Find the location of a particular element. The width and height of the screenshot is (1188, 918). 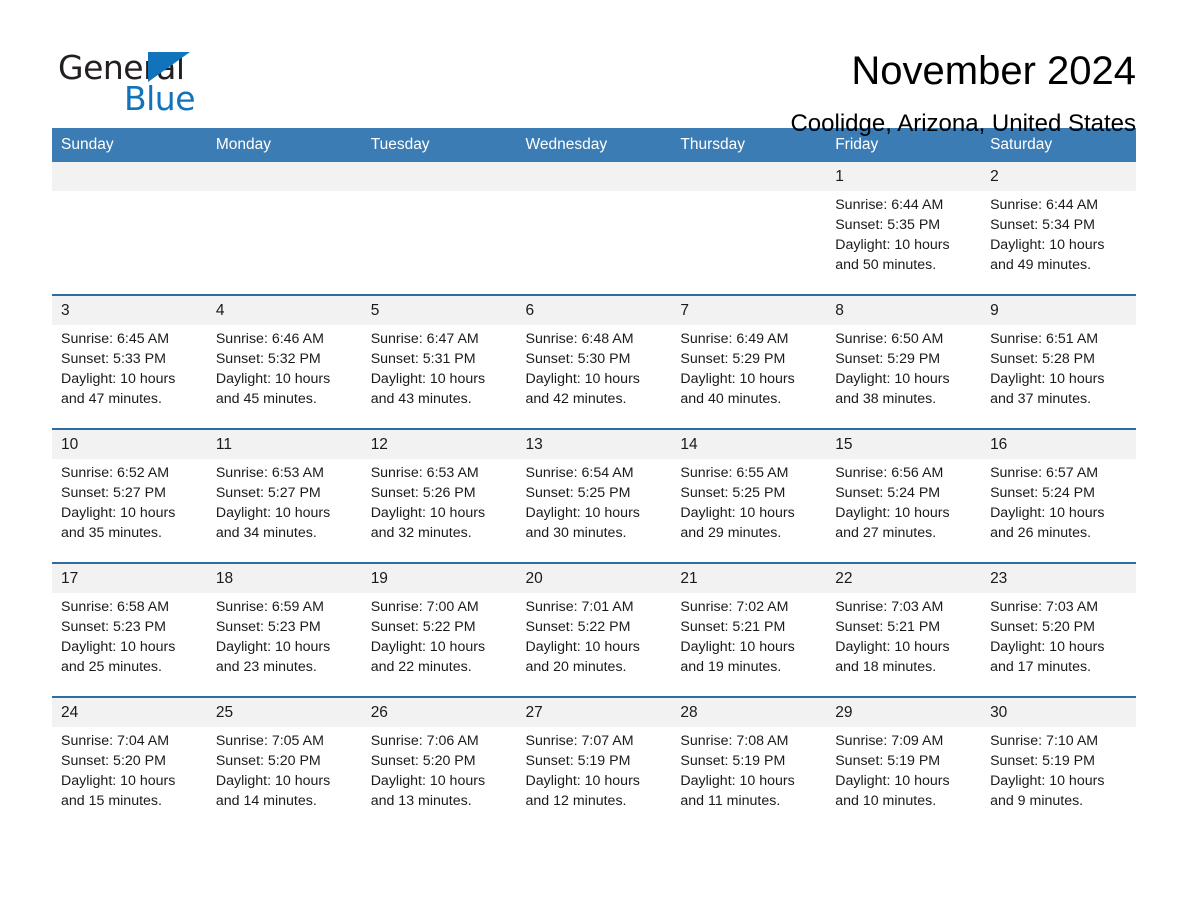

day-number: 7 is located at coordinates (749, 310).